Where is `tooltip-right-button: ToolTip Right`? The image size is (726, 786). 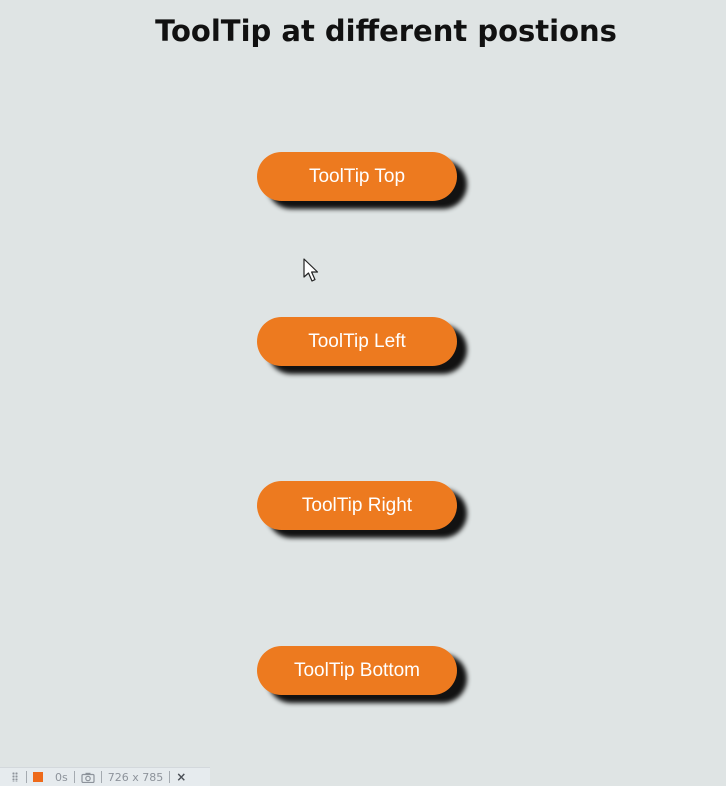 tooltip-right-button: ToolTip Right is located at coordinates (357, 505).